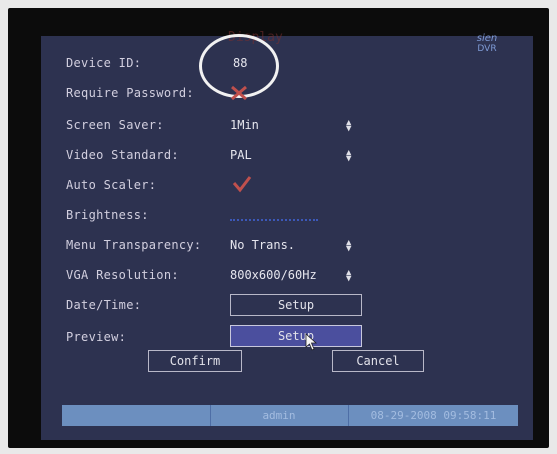 The width and height of the screenshot is (557, 454). Describe the element at coordinates (312, 344) in the screenshot. I see `mouse-cursor-icon` at that location.